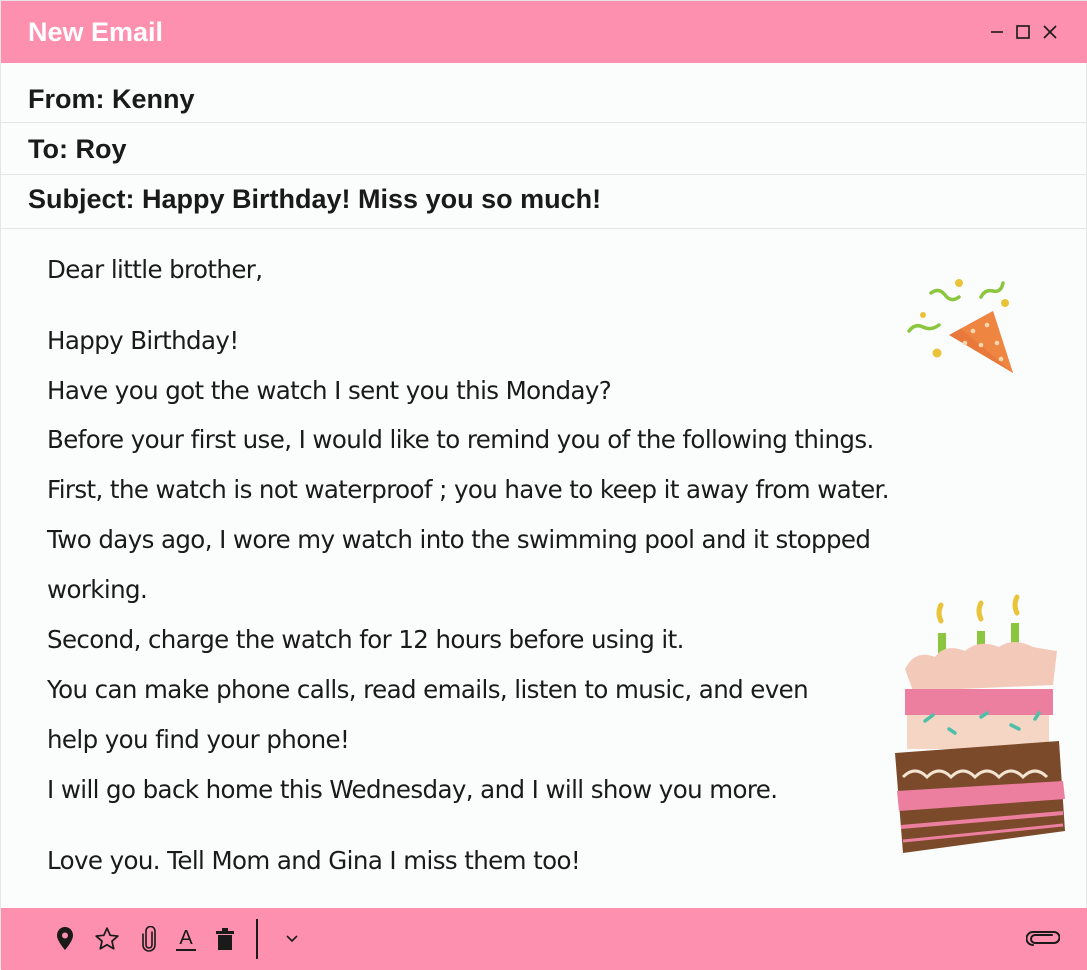 This screenshot has height=970, width=1087. I want to click on close-icon, so click(1050, 32).